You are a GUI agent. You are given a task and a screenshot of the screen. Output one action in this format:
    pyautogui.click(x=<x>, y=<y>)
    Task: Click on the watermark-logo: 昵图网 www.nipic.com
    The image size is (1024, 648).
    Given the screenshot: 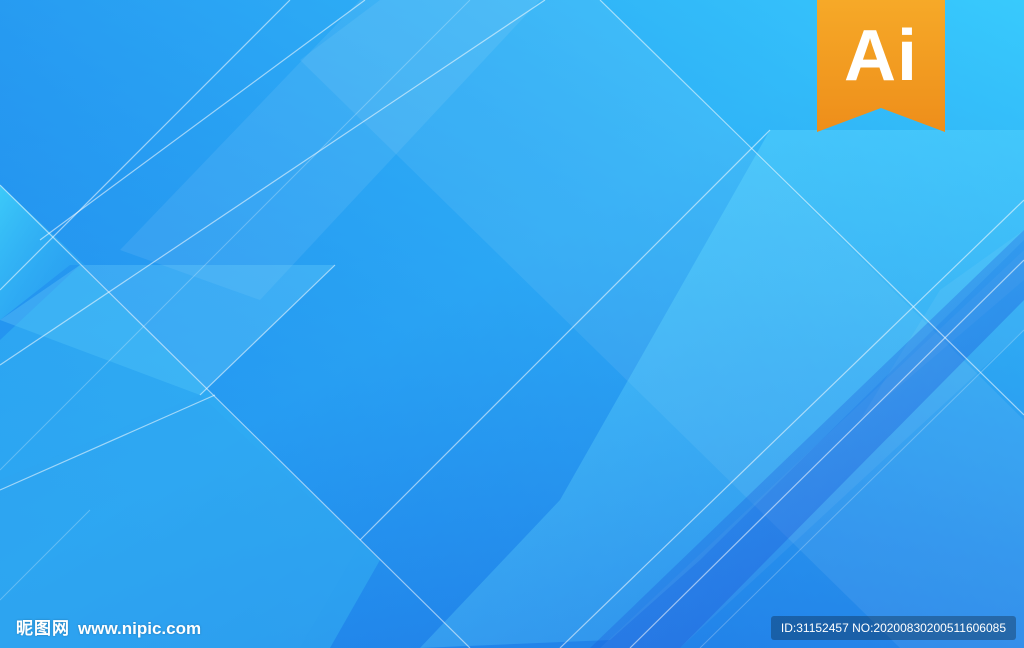 What is the action you would take?
    pyautogui.click(x=108, y=629)
    